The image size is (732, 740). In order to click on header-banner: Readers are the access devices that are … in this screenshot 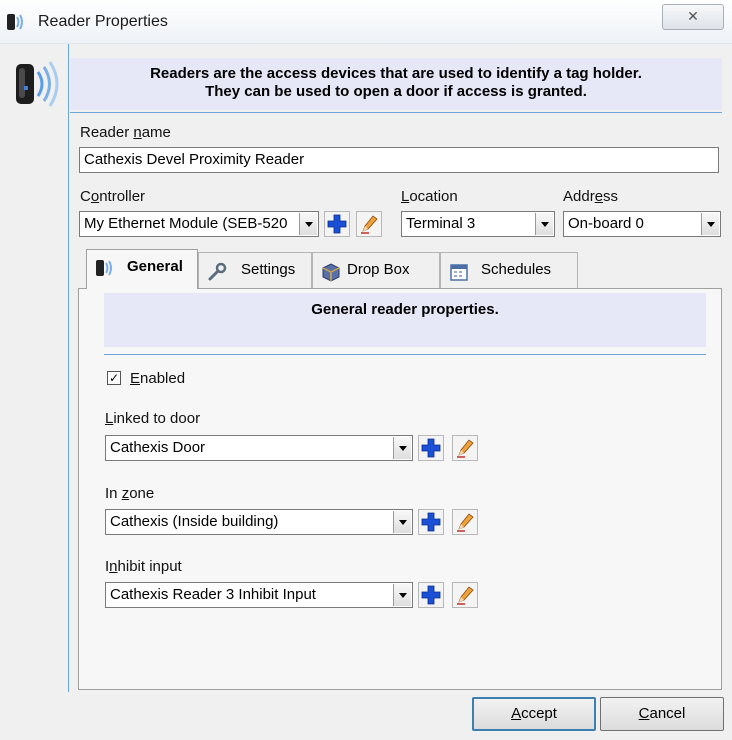, I will do `click(396, 84)`.